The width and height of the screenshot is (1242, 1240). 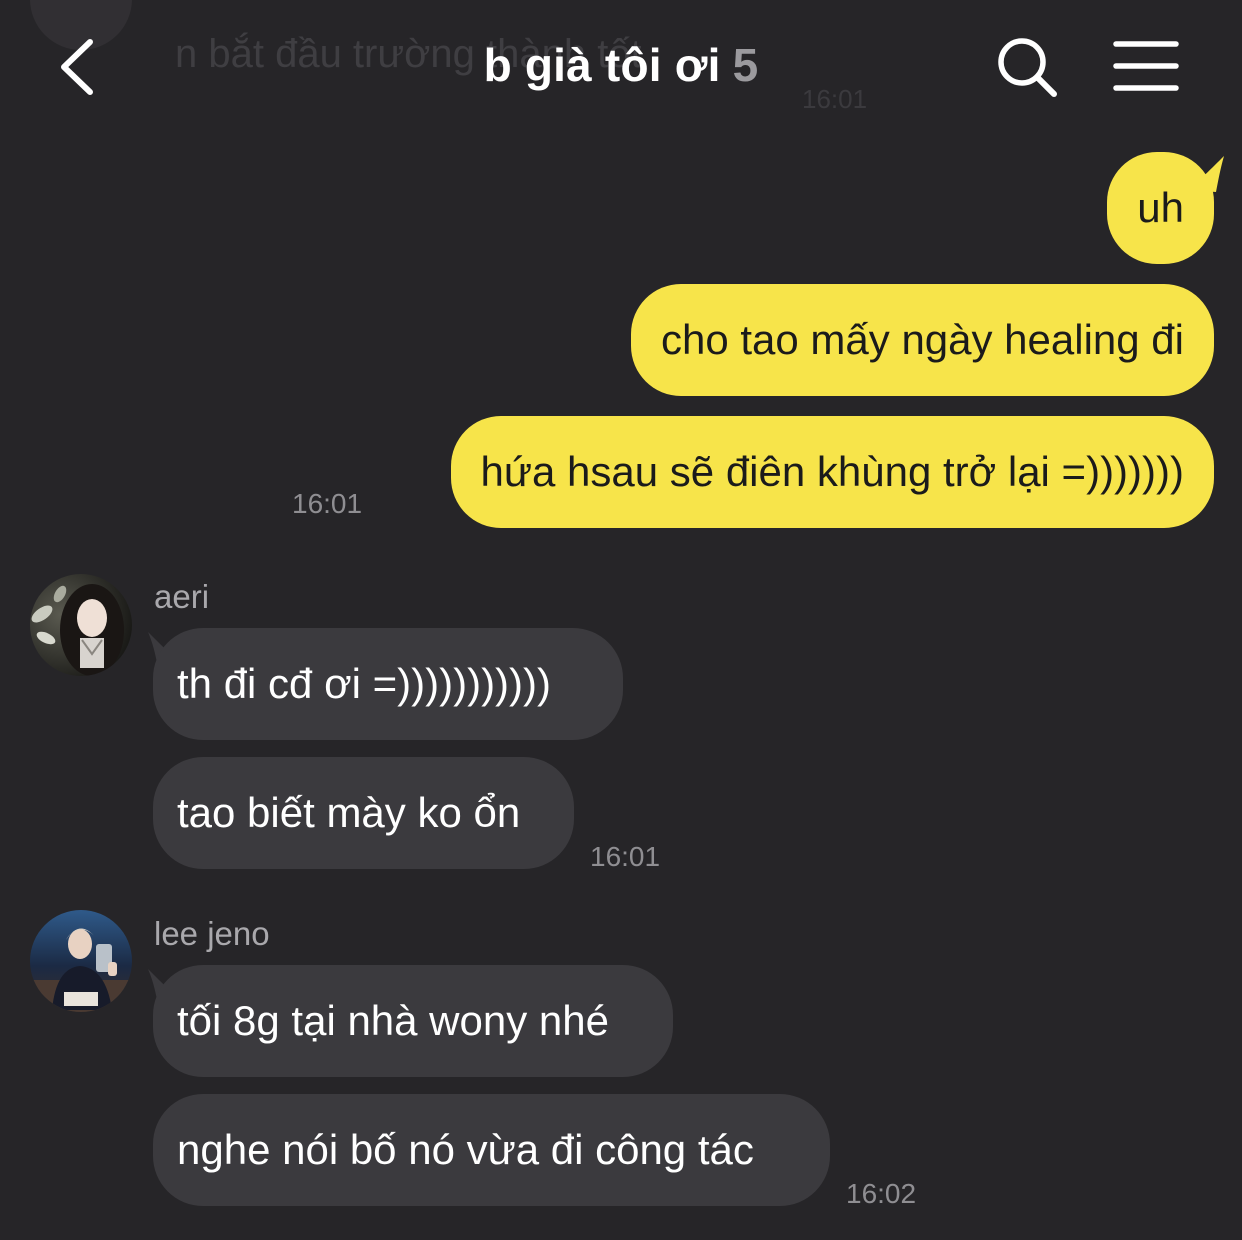 What do you see at coordinates (602, 65) in the screenshot?
I see `chat-title-text: b già tôi ơi` at bounding box center [602, 65].